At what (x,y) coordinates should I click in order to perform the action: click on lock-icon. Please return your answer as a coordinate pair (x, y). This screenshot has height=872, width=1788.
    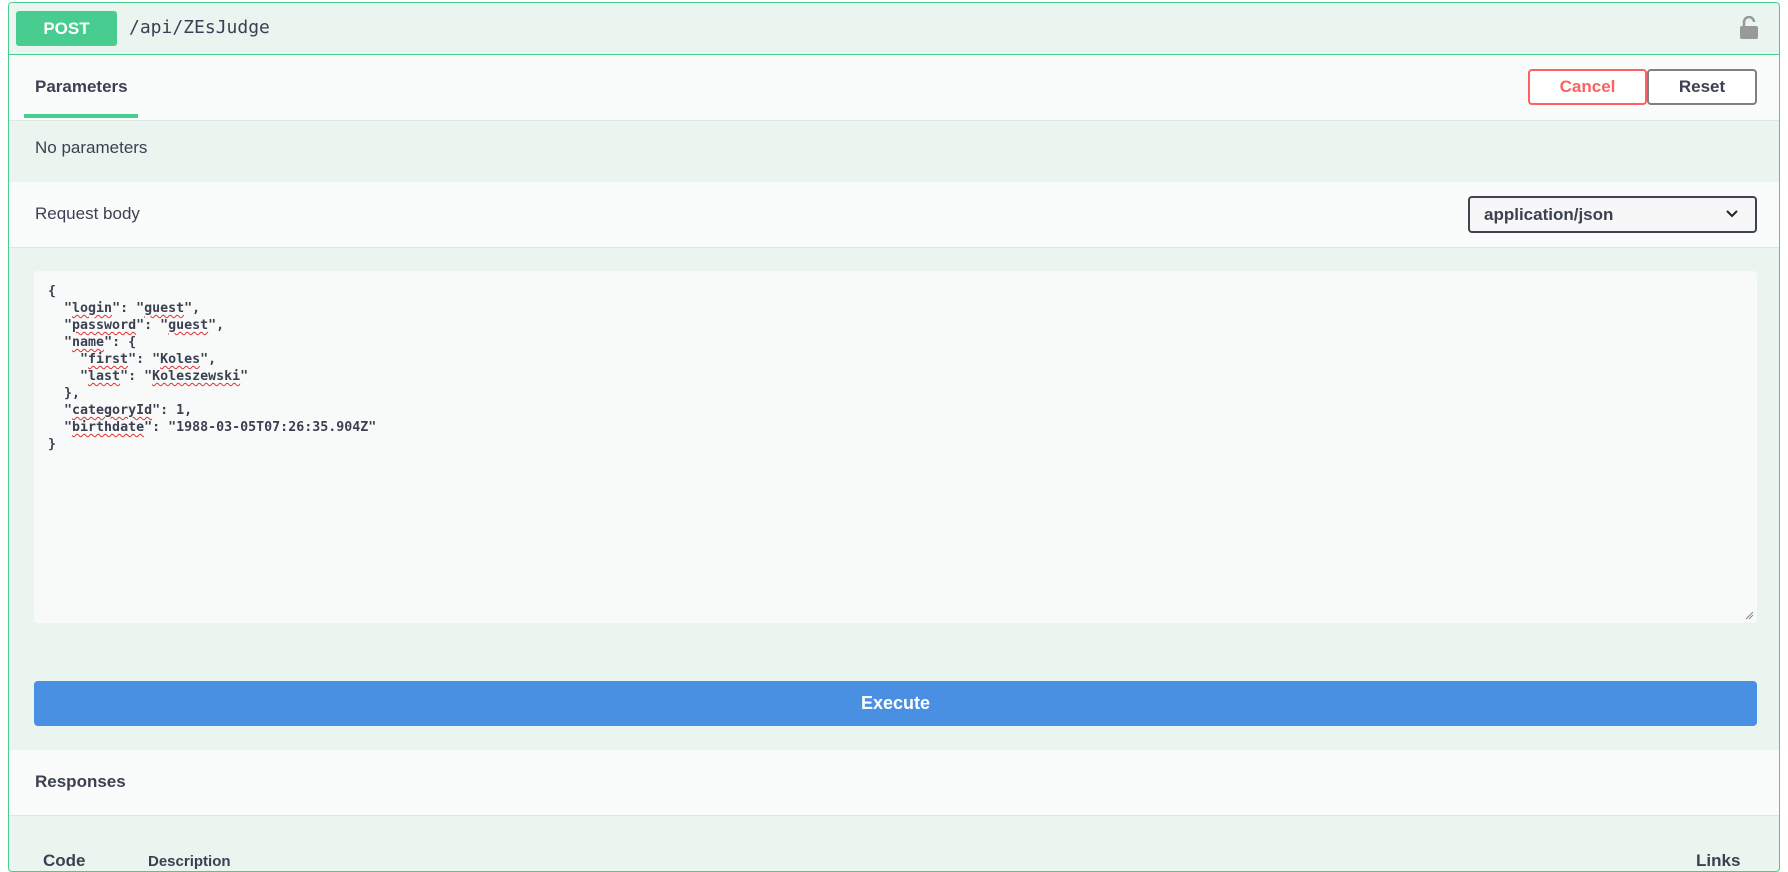
    Looking at the image, I should click on (1749, 28).